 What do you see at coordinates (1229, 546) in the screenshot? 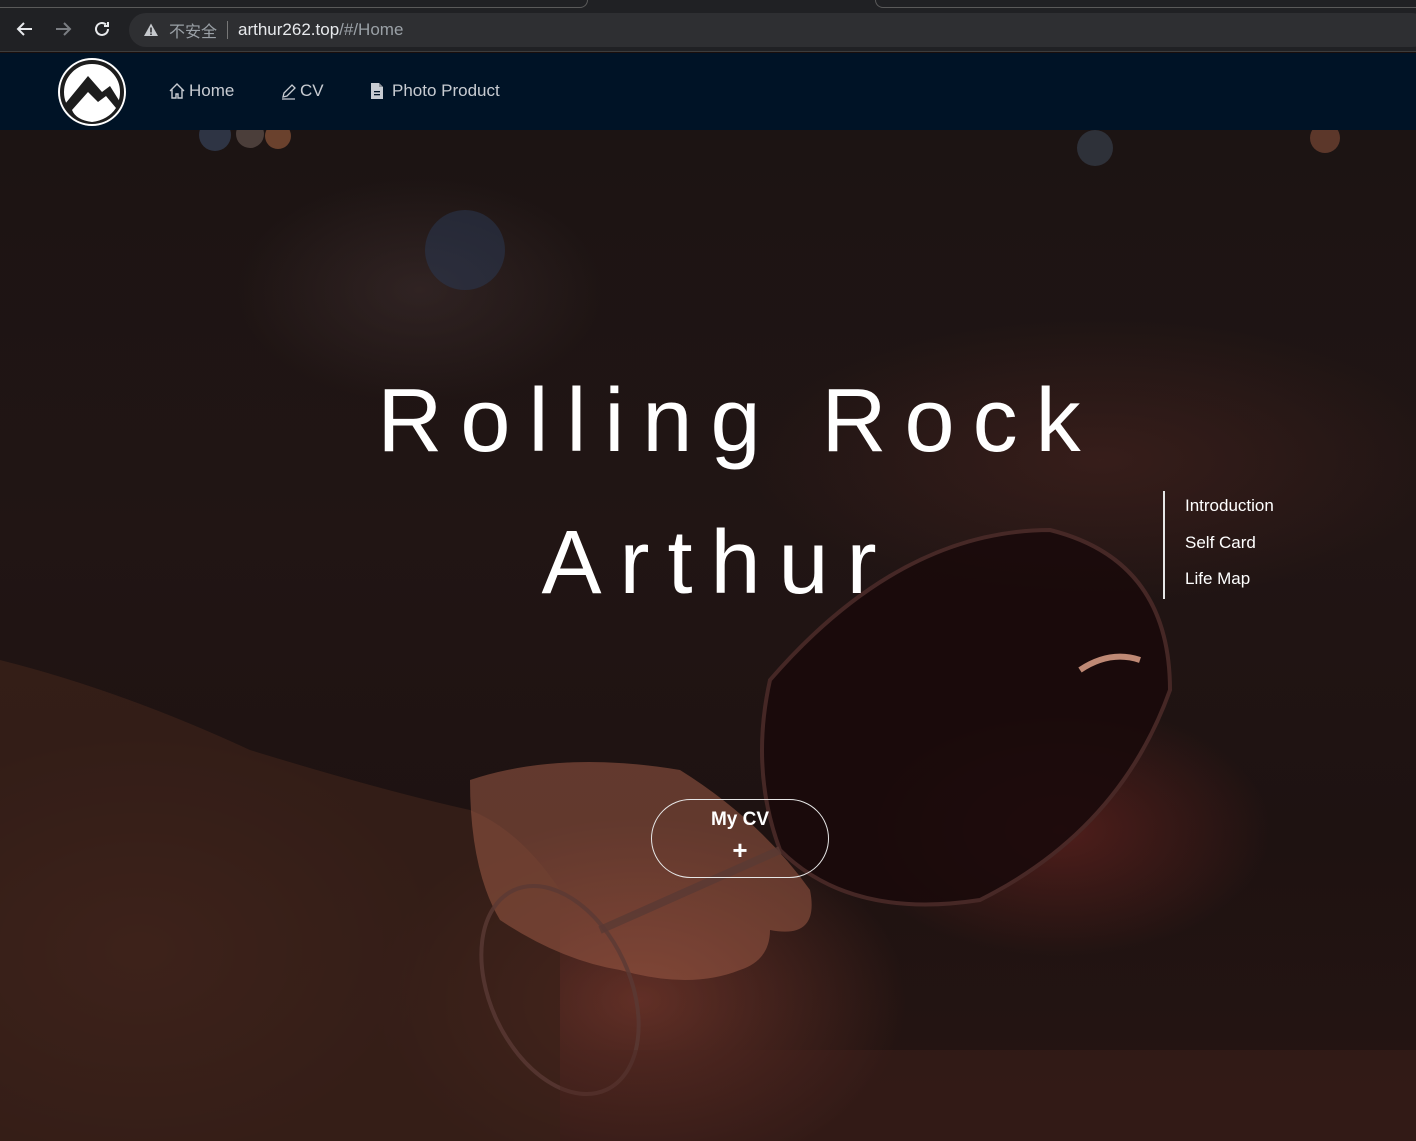
I see `side-menu-self-card: Self Card` at bounding box center [1229, 546].